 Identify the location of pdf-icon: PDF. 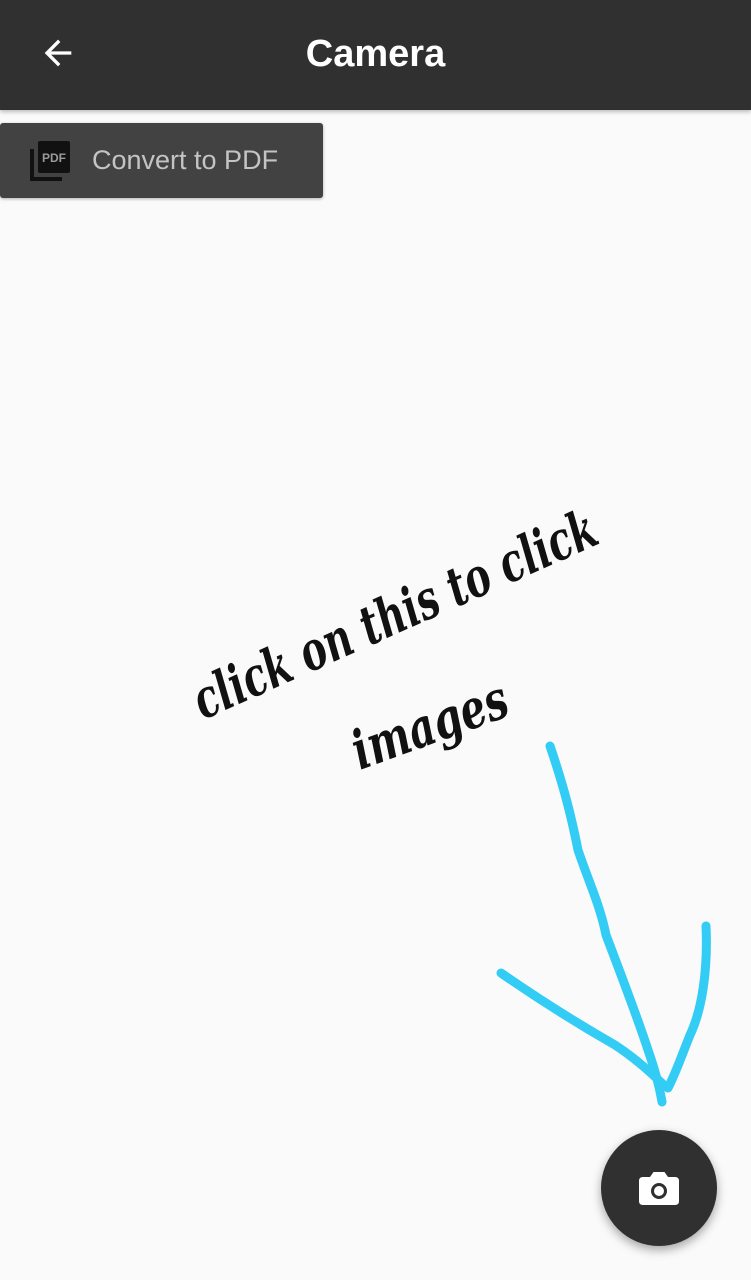
(50, 161).